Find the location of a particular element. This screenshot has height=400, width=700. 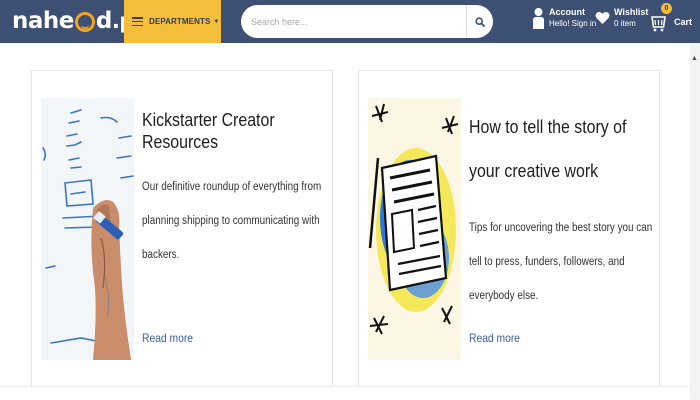

search-bar is located at coordinates (367, 21).